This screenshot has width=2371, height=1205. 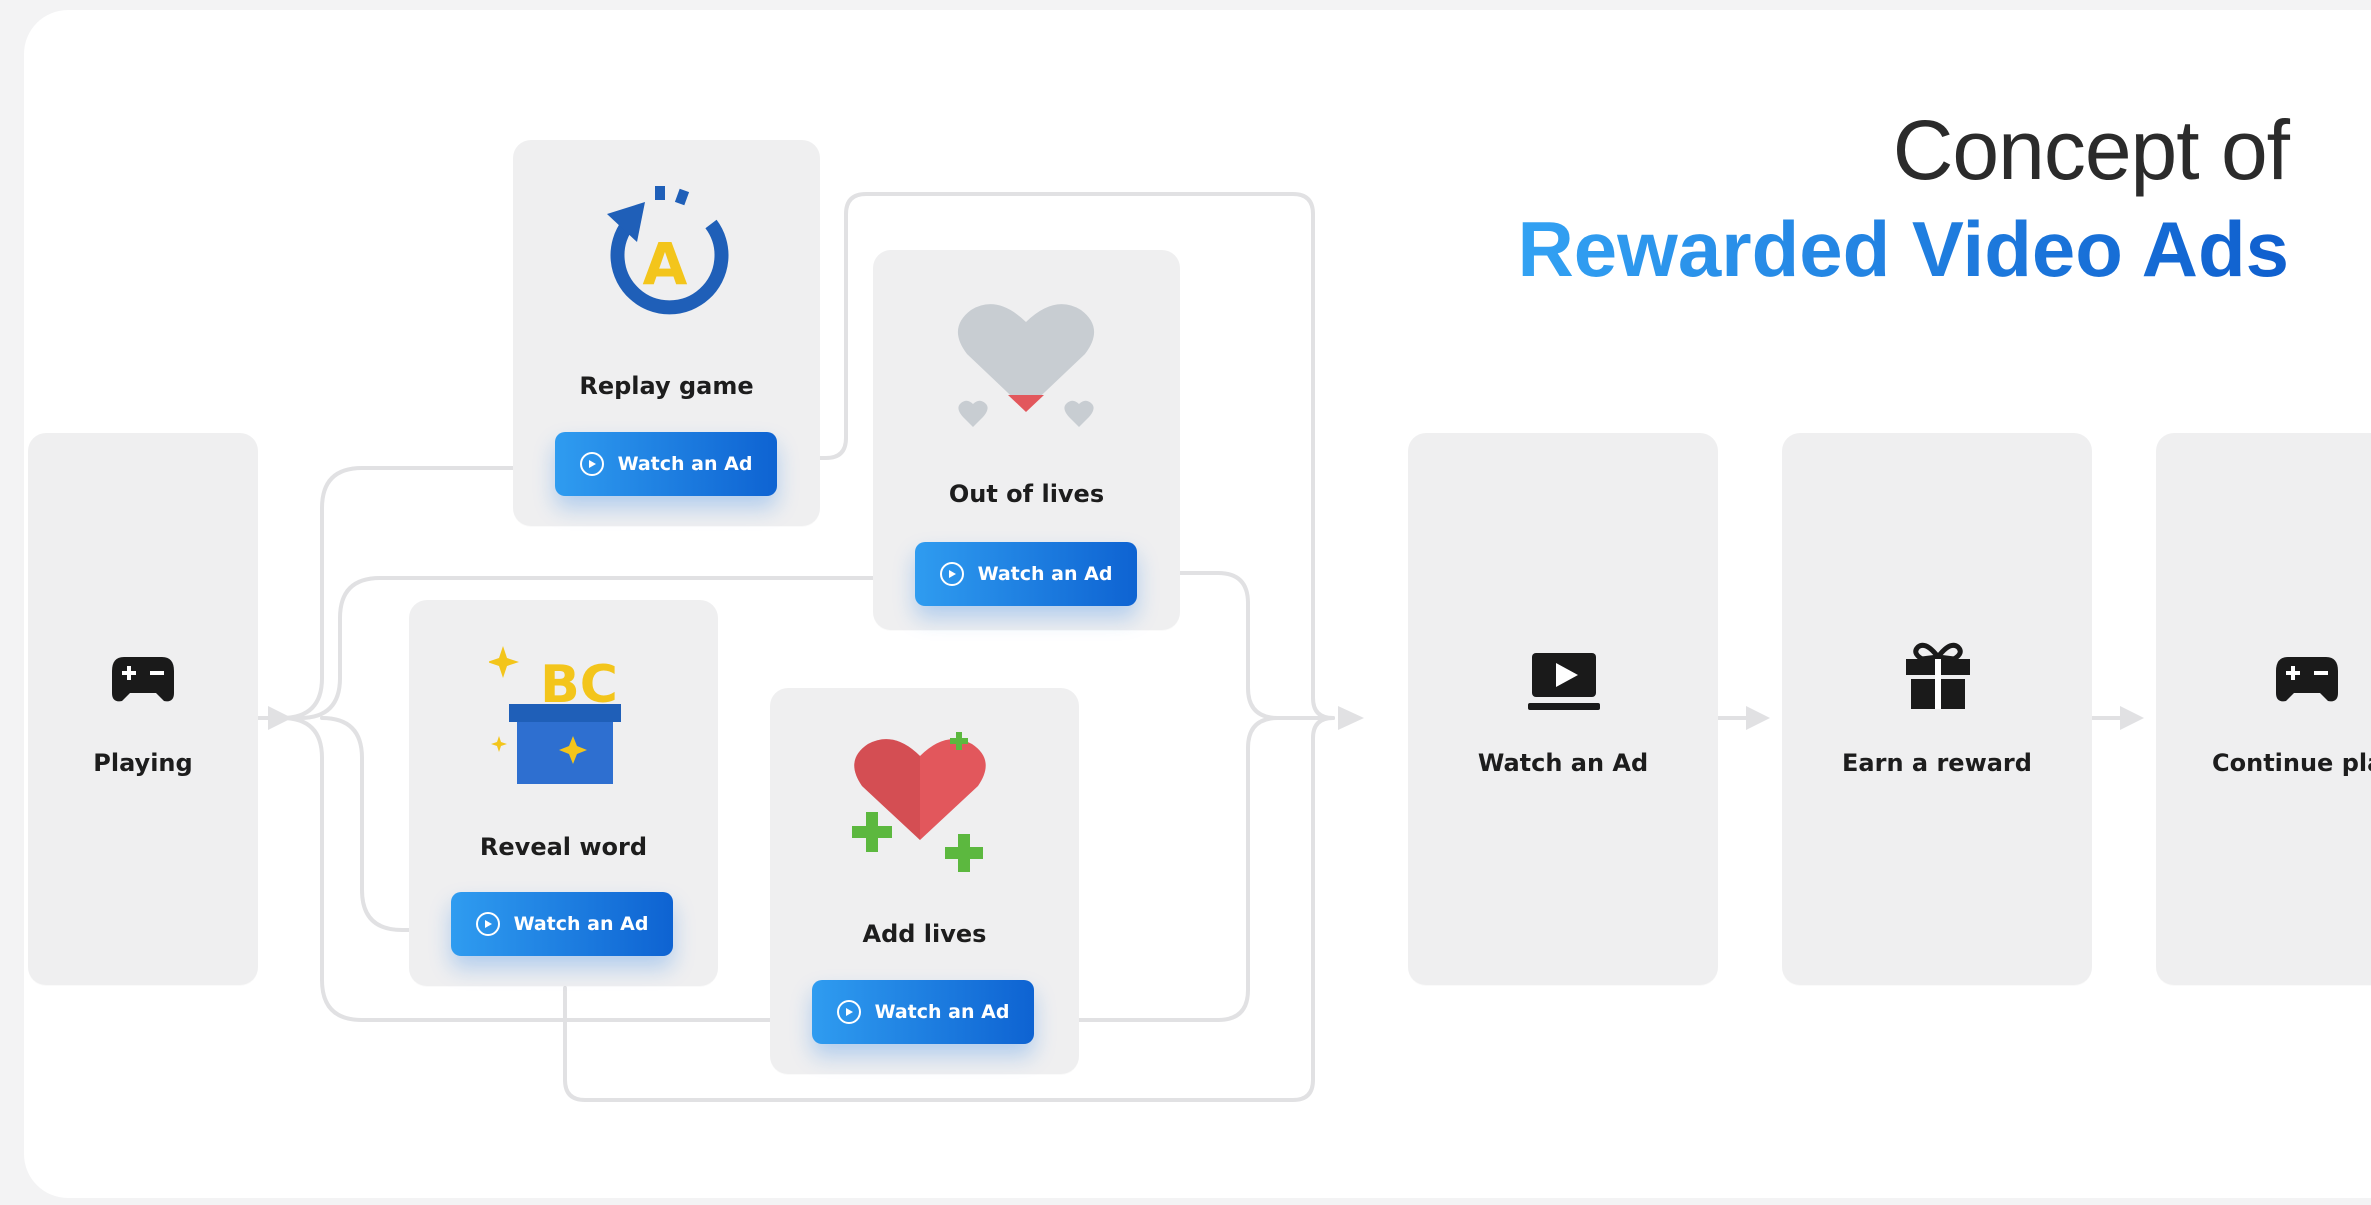 What do you see at coordinates (666, 333) in the screenshot?
I see `option-card-replay: A Replay game Watch an Ad` at bounding box center [666, 333].